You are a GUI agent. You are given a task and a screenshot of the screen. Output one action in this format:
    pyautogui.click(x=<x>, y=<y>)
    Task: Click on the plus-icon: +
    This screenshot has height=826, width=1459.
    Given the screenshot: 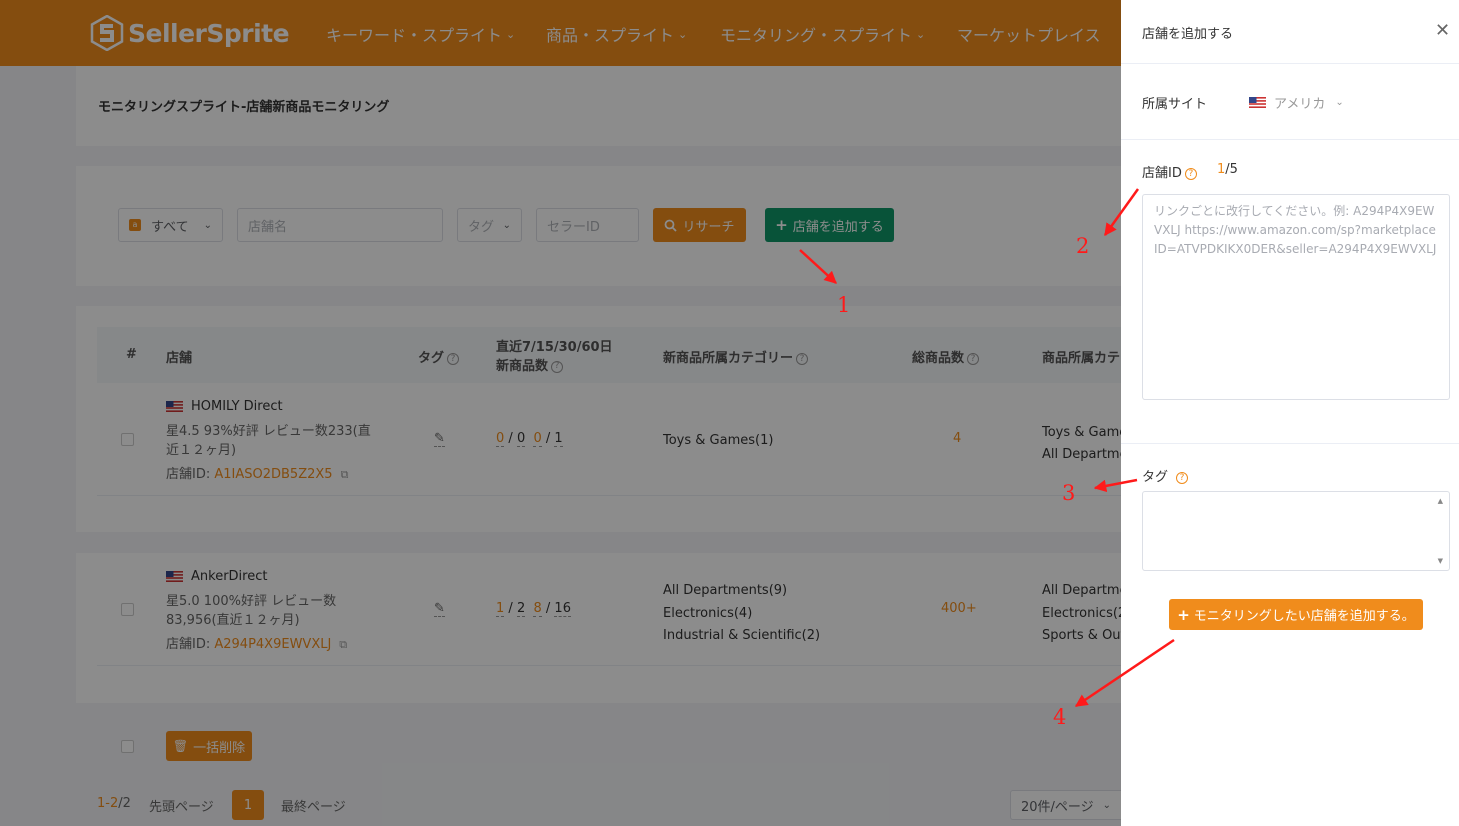 What is the action you would take?
    pyautogui.click(x=1183, y=614)
    